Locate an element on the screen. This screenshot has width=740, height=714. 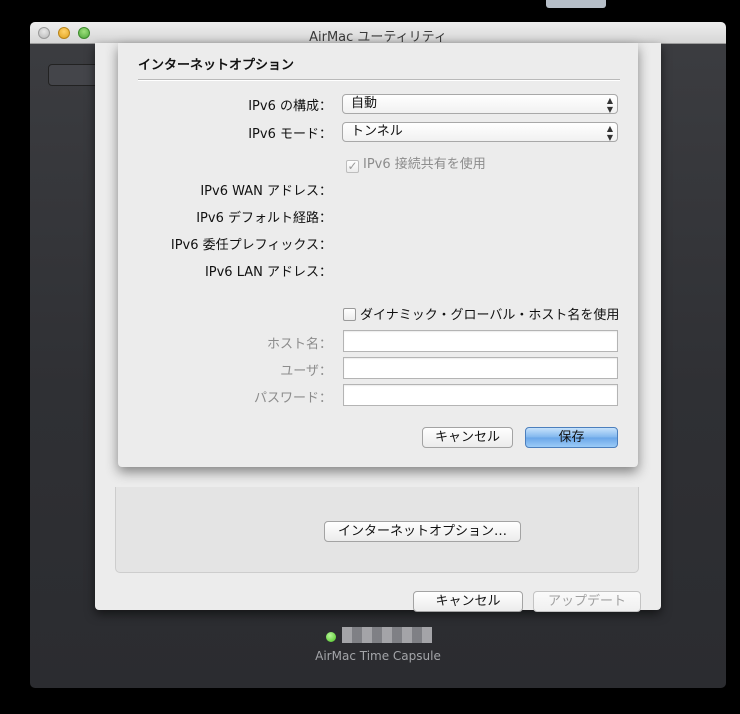
ipv6-sharing-label: IPv6 接続共有を使用 is located at coordinates (424, 164).